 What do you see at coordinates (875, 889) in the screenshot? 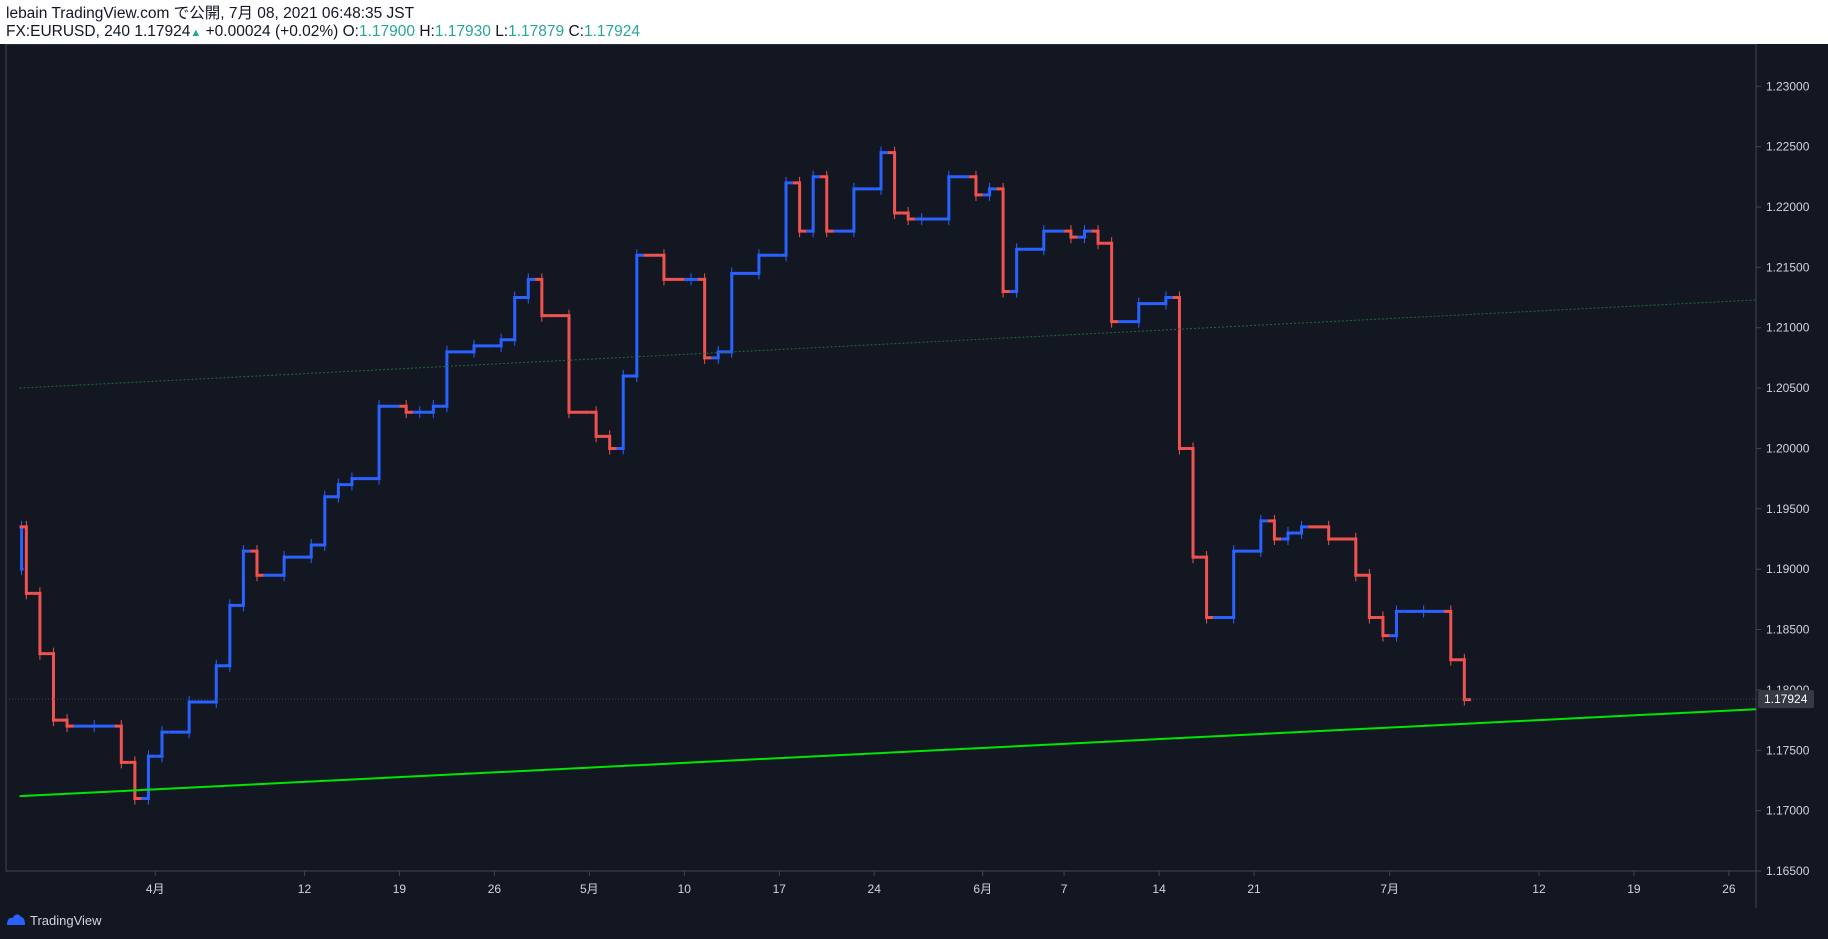
I see `x-tick-label: 24` at bounding box center [875, 889].